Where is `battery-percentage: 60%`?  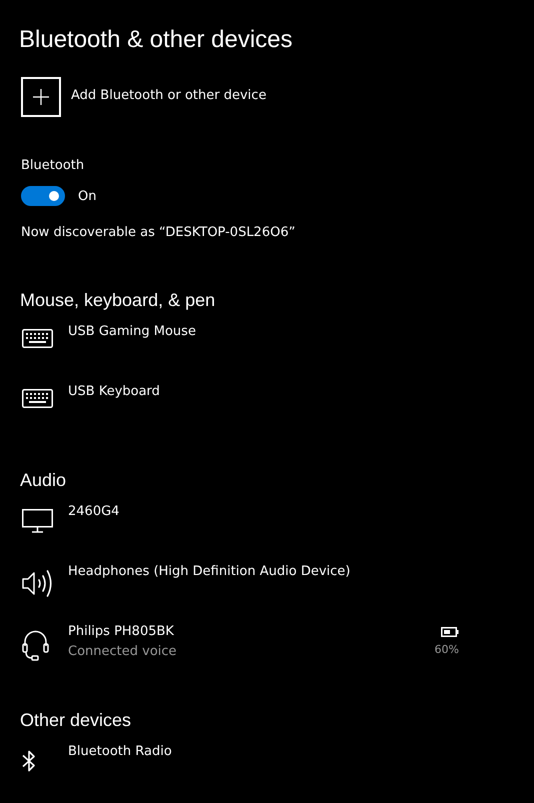 battery-percentage: 60% is located at coordinates (446, 649).